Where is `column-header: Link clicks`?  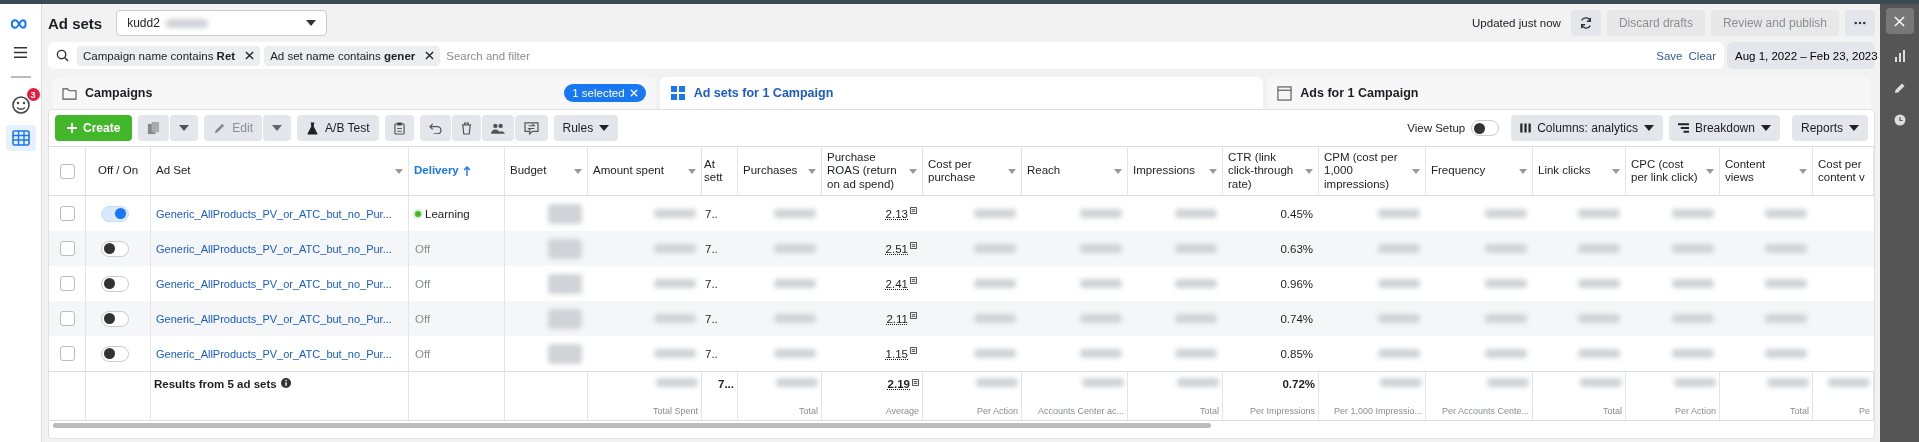 column-header: Link clicks is located at coordinates (1579, 171).